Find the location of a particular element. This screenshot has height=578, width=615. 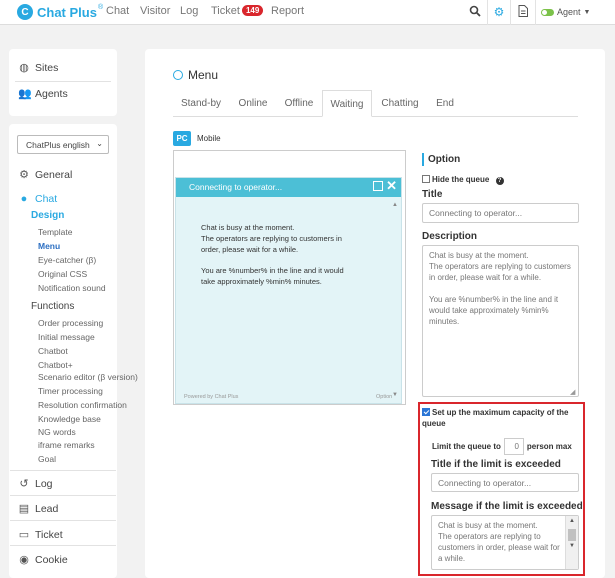

exceed-title-label: Title if the limit is exceeded is located at coordinates (496, 464).